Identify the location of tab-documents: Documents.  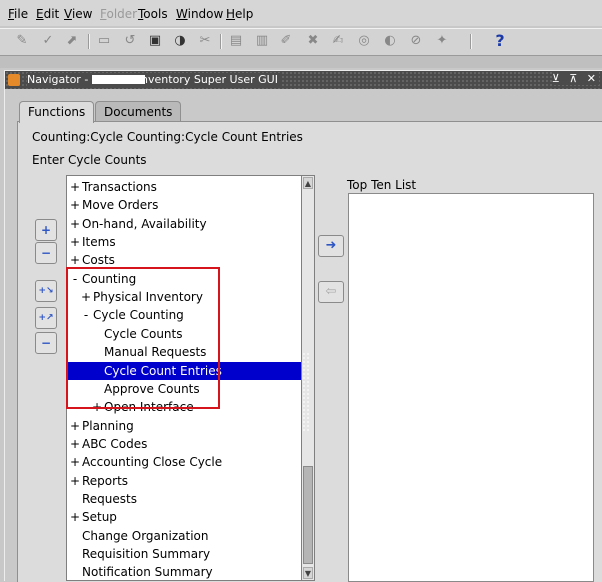
(138, 111).